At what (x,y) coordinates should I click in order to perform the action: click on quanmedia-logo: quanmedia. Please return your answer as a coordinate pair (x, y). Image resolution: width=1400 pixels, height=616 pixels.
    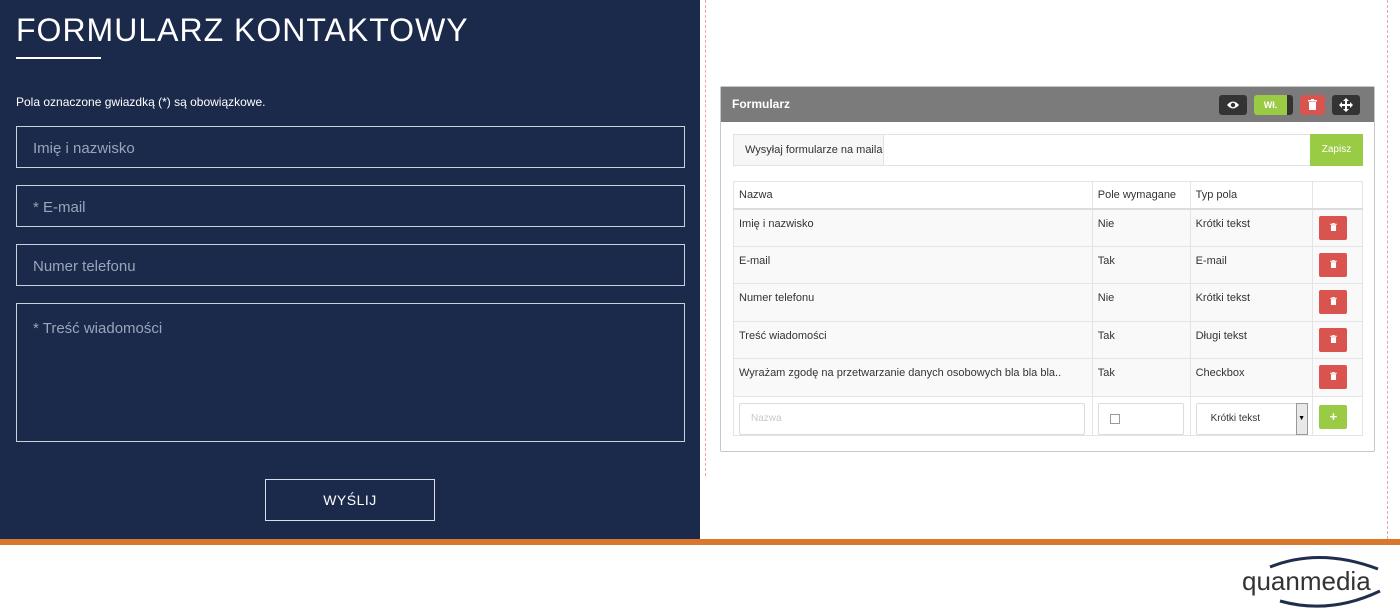
    Looking at the image, I should click on (1311, 581).